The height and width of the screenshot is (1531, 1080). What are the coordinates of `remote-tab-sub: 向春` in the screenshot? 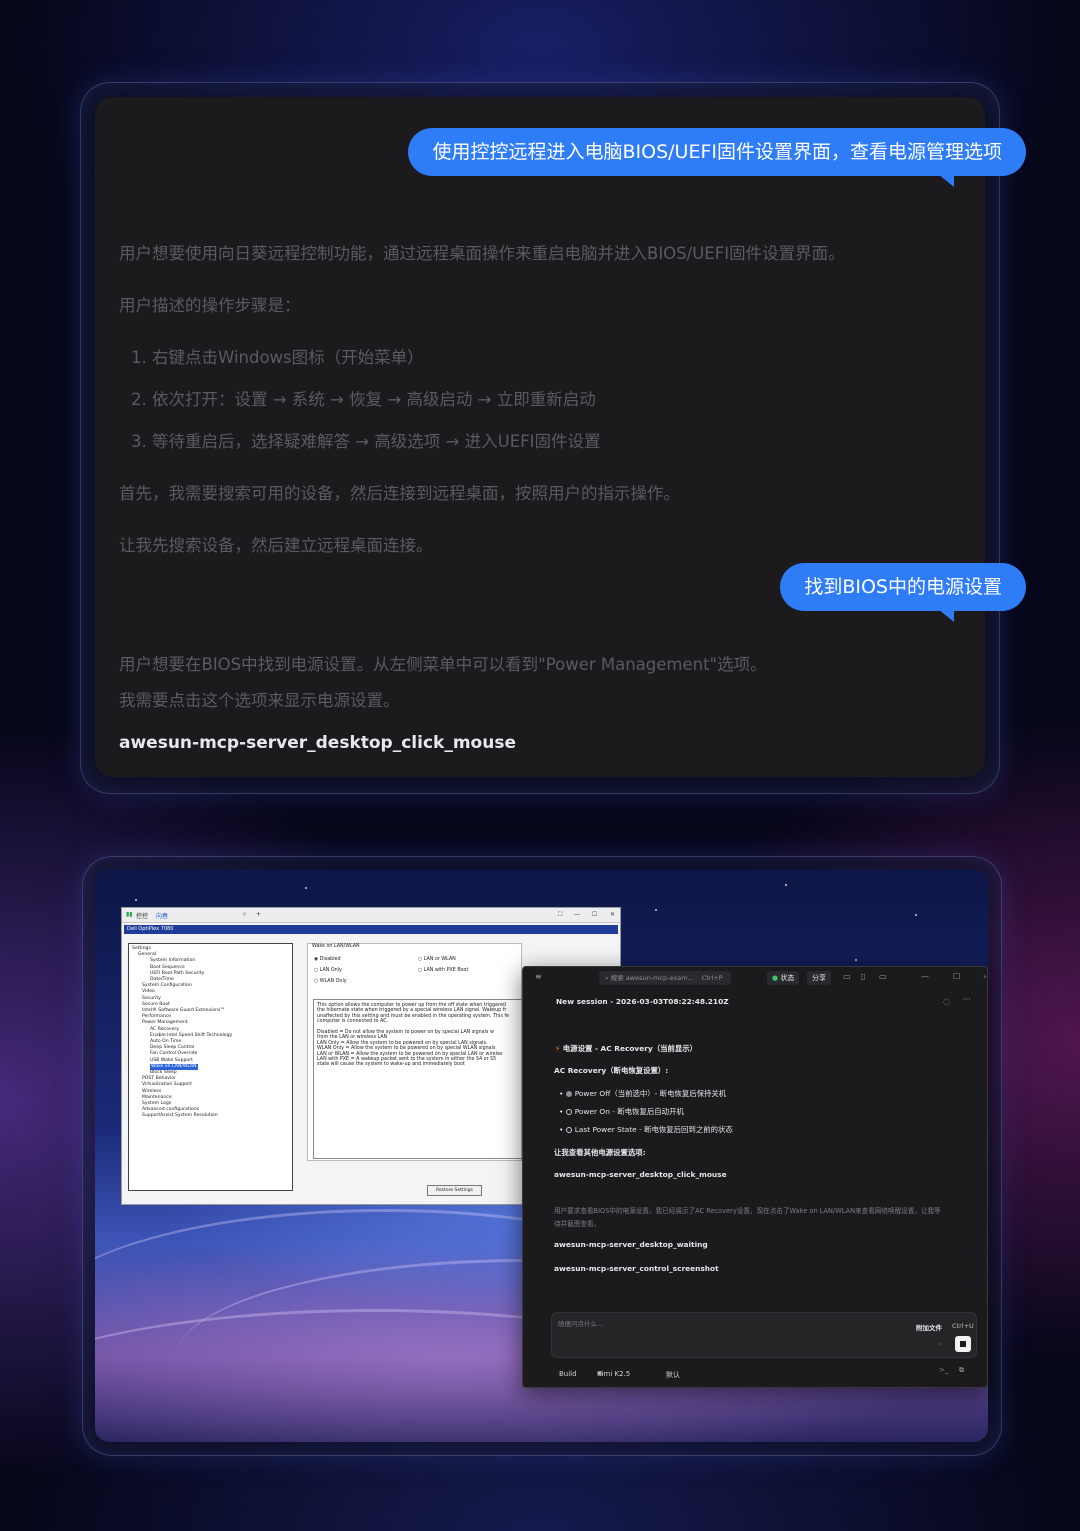 It's located at (162, 915).